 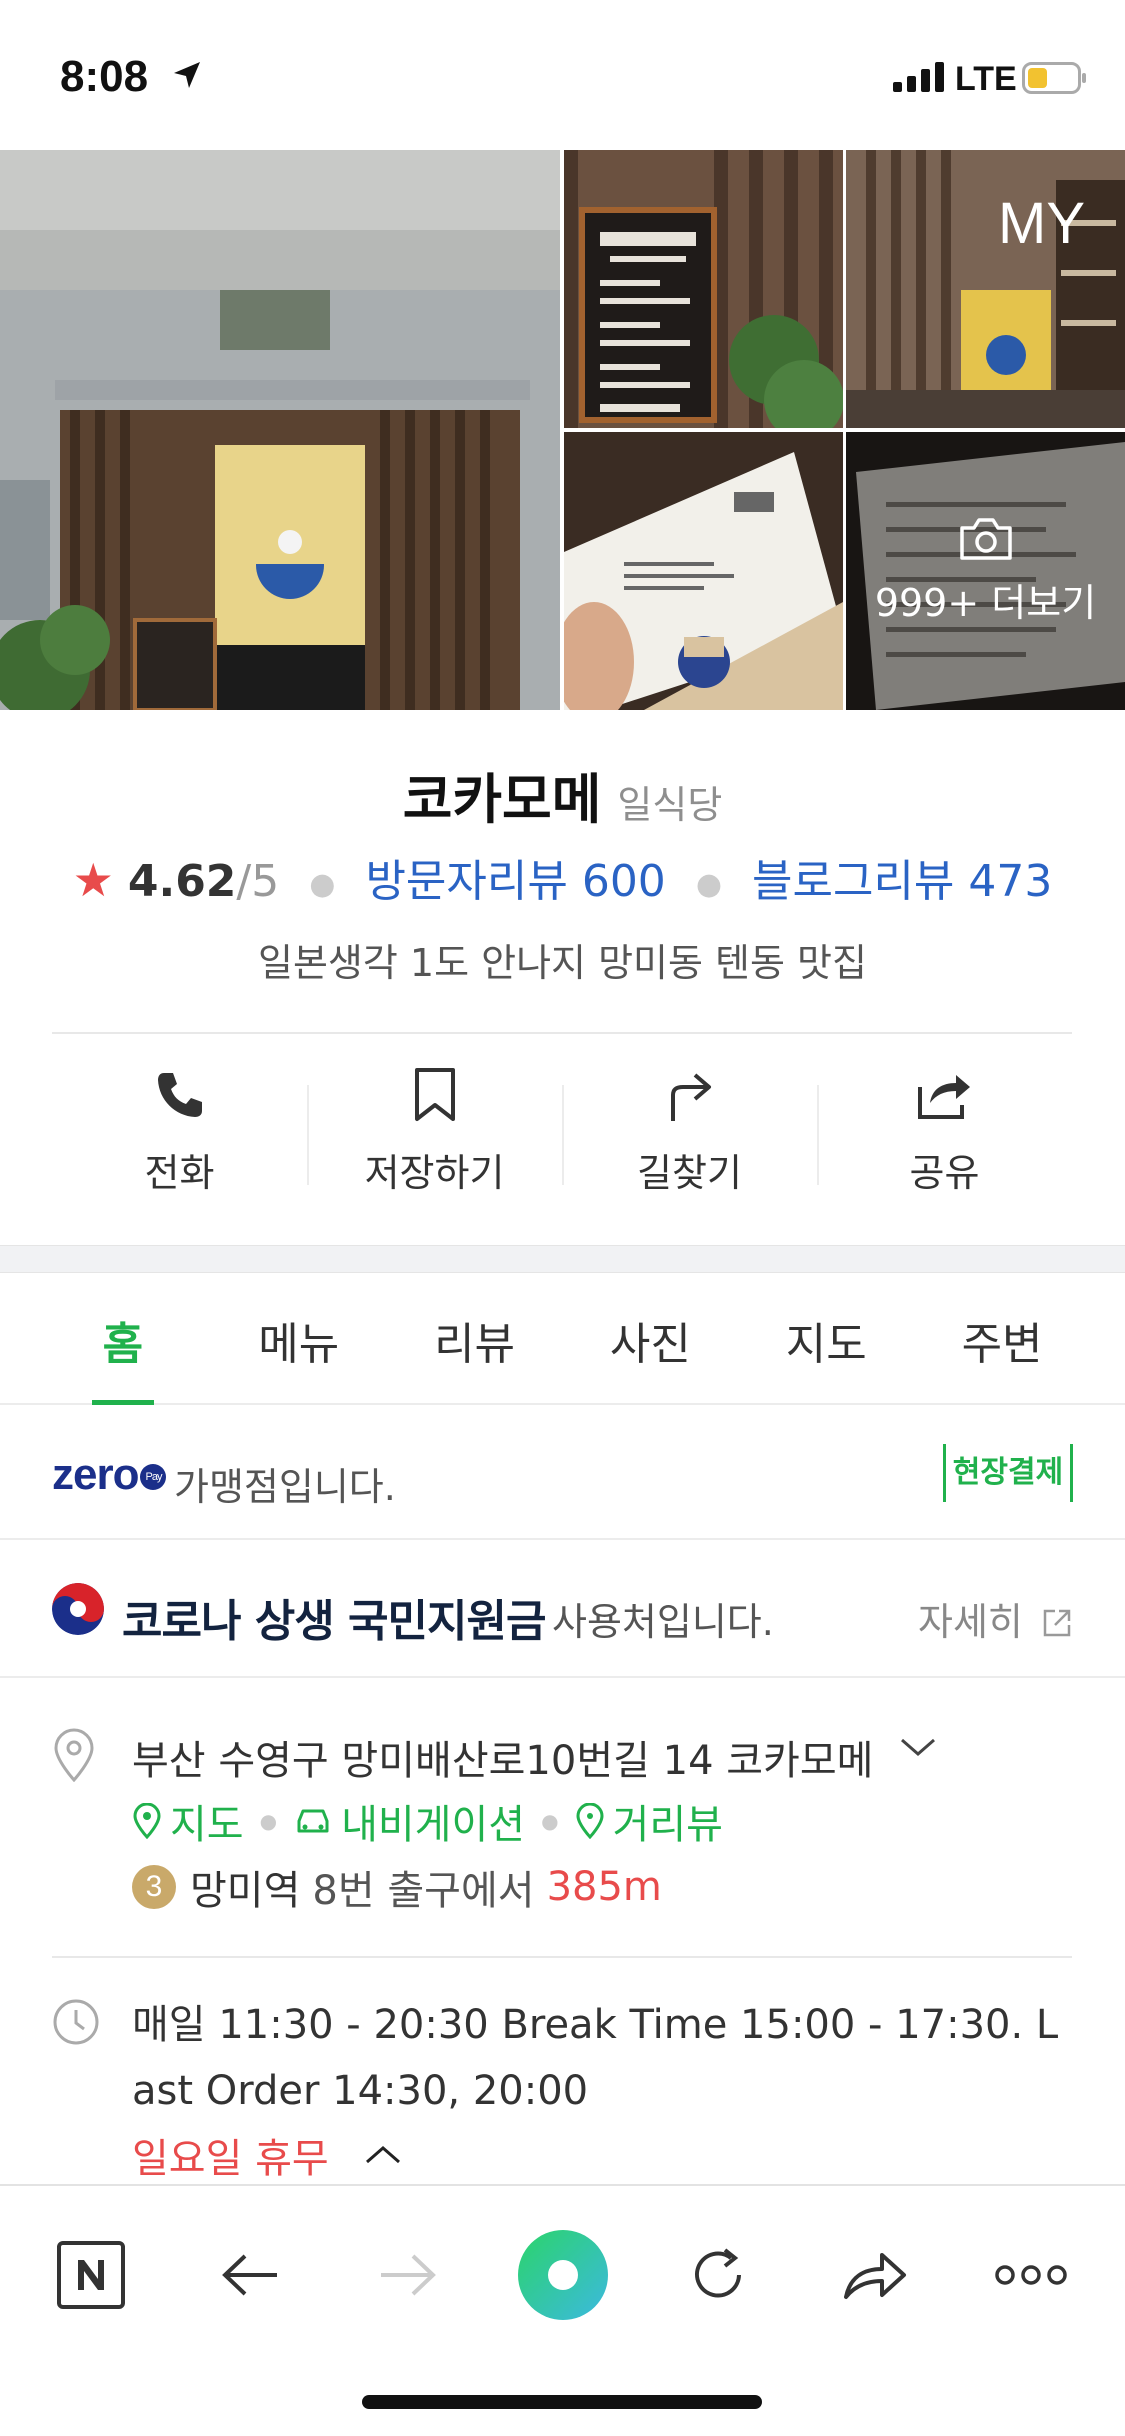 What do you see at coordinates (1057, 1623) in the screenshot?
I see `external-link-icon` at bounding box center [1057, 1623].